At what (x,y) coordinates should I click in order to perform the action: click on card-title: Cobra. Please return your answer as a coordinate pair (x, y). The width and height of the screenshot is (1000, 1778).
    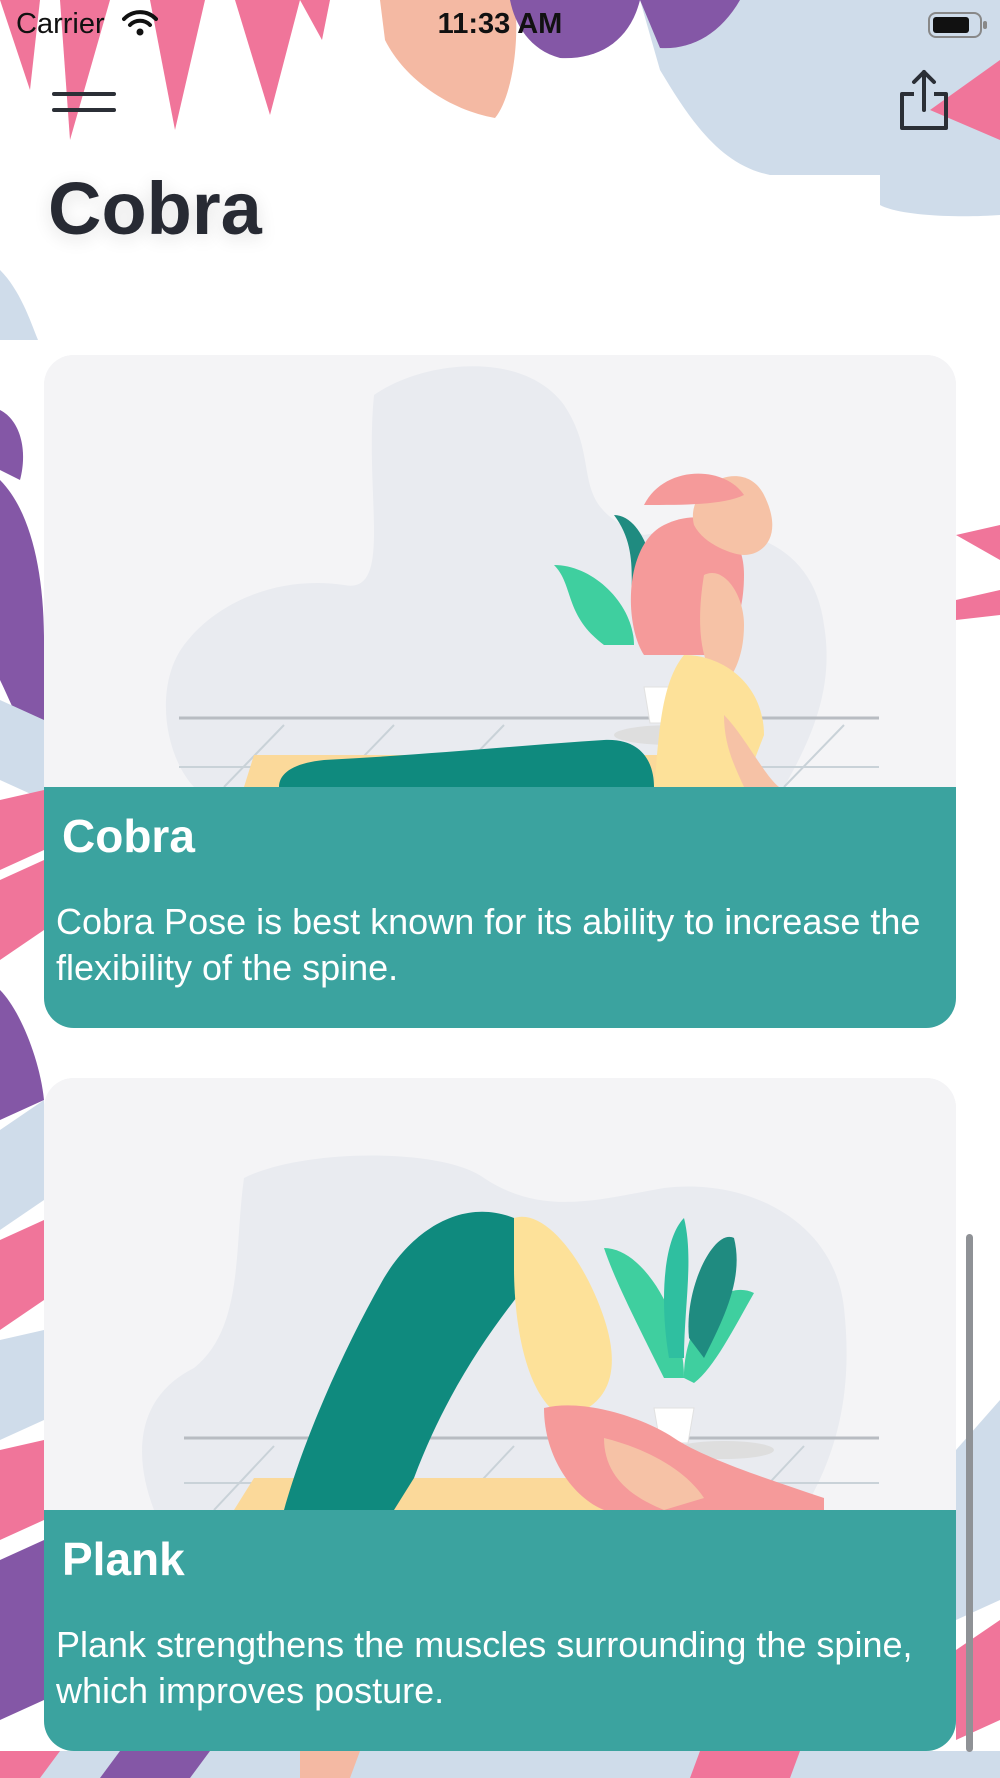
    Looking at the image, I should click on (128, 836).